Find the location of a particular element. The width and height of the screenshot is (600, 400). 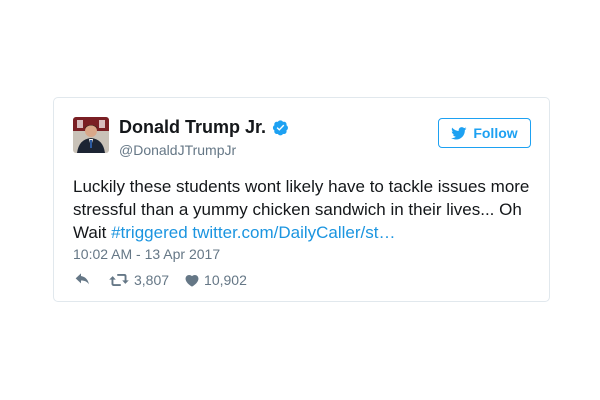

hashtag-link: #triggered is located at coordinates (149, 232).